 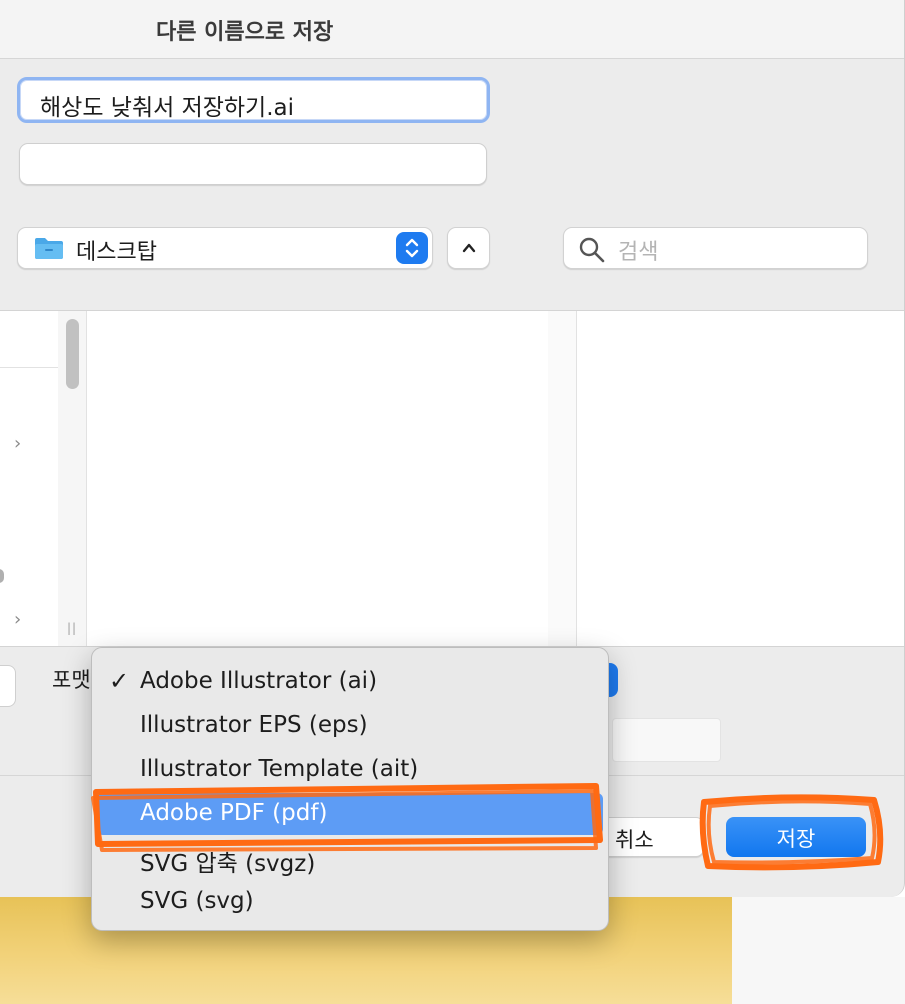 I want to click on cancel-label: 취소, so click(x=634, y=840).